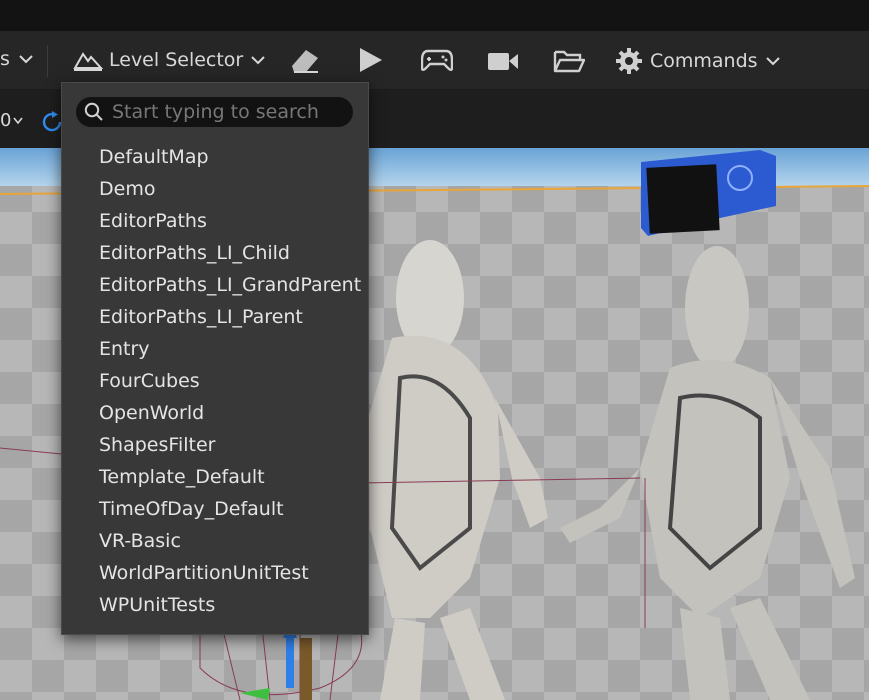 The width and height of the screenshot is (869, 700). I want to click on level-list-item: EditorPaths, so click(215, 221).